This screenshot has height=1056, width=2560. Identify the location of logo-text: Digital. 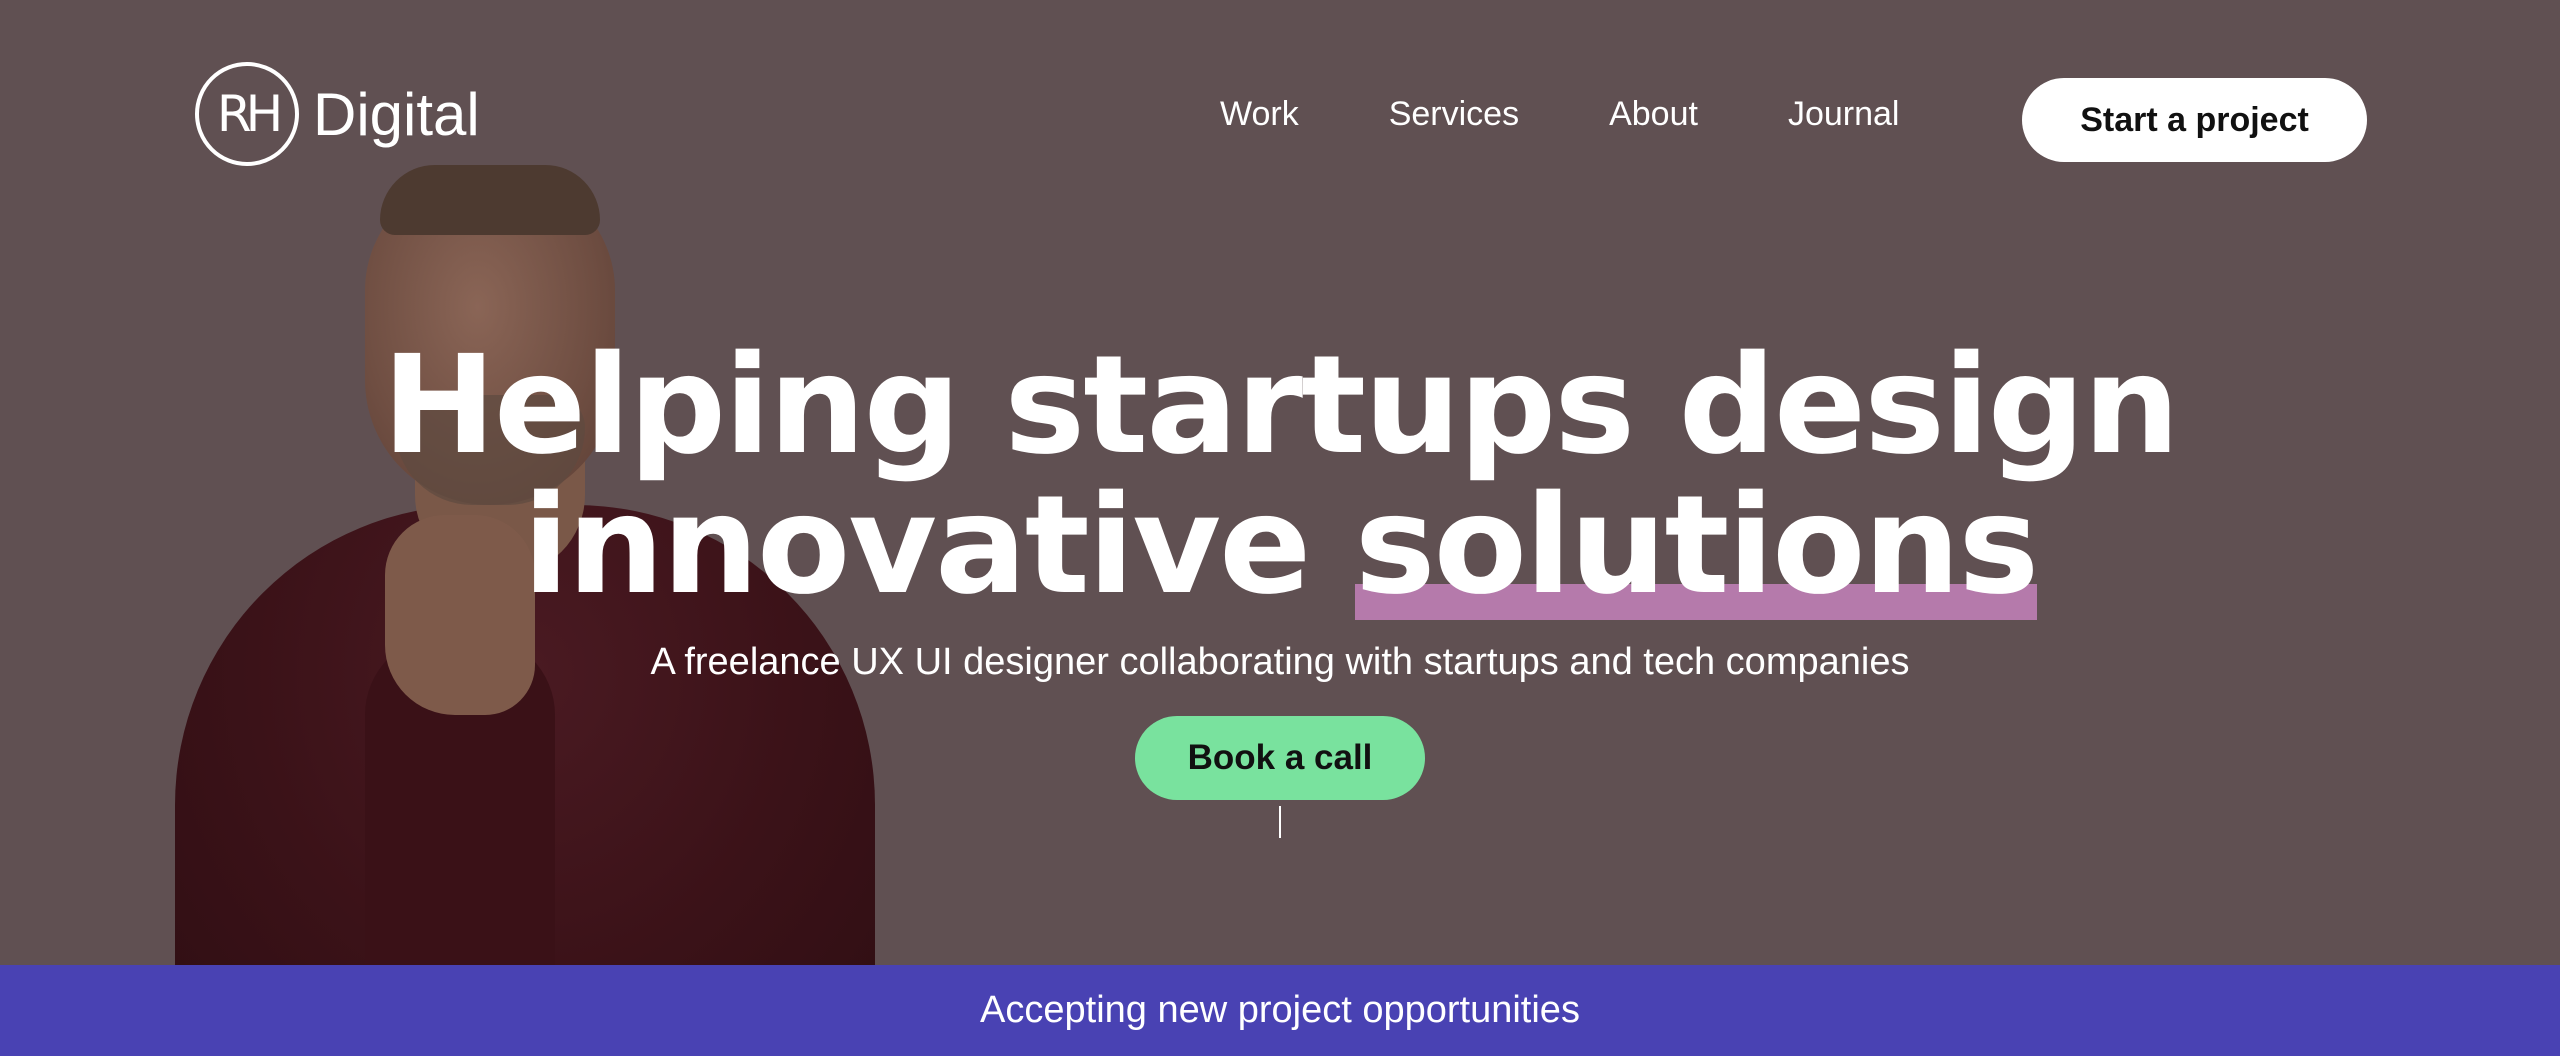
(396, 114).